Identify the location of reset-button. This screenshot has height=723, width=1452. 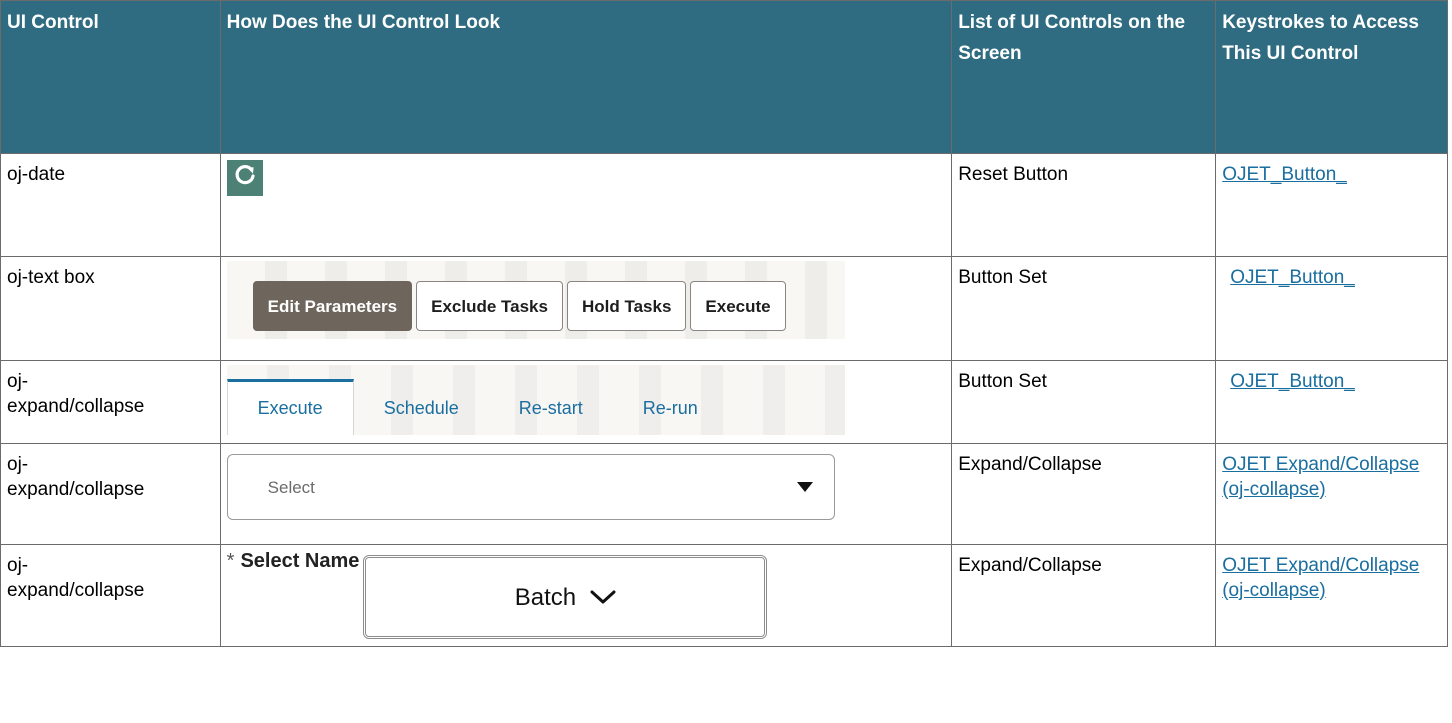
(244, 178).